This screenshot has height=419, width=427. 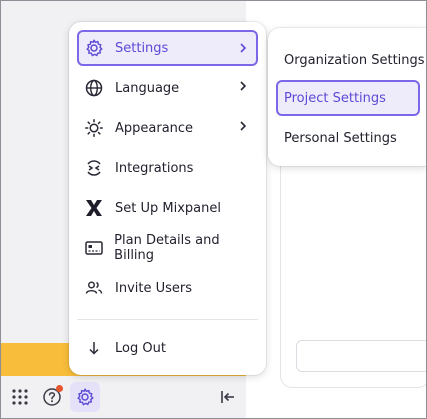 What do you see at coordinates (123, 397) in the screenshot?
I see `sidebar-bottom-bar` at bounding box center [123, 397].